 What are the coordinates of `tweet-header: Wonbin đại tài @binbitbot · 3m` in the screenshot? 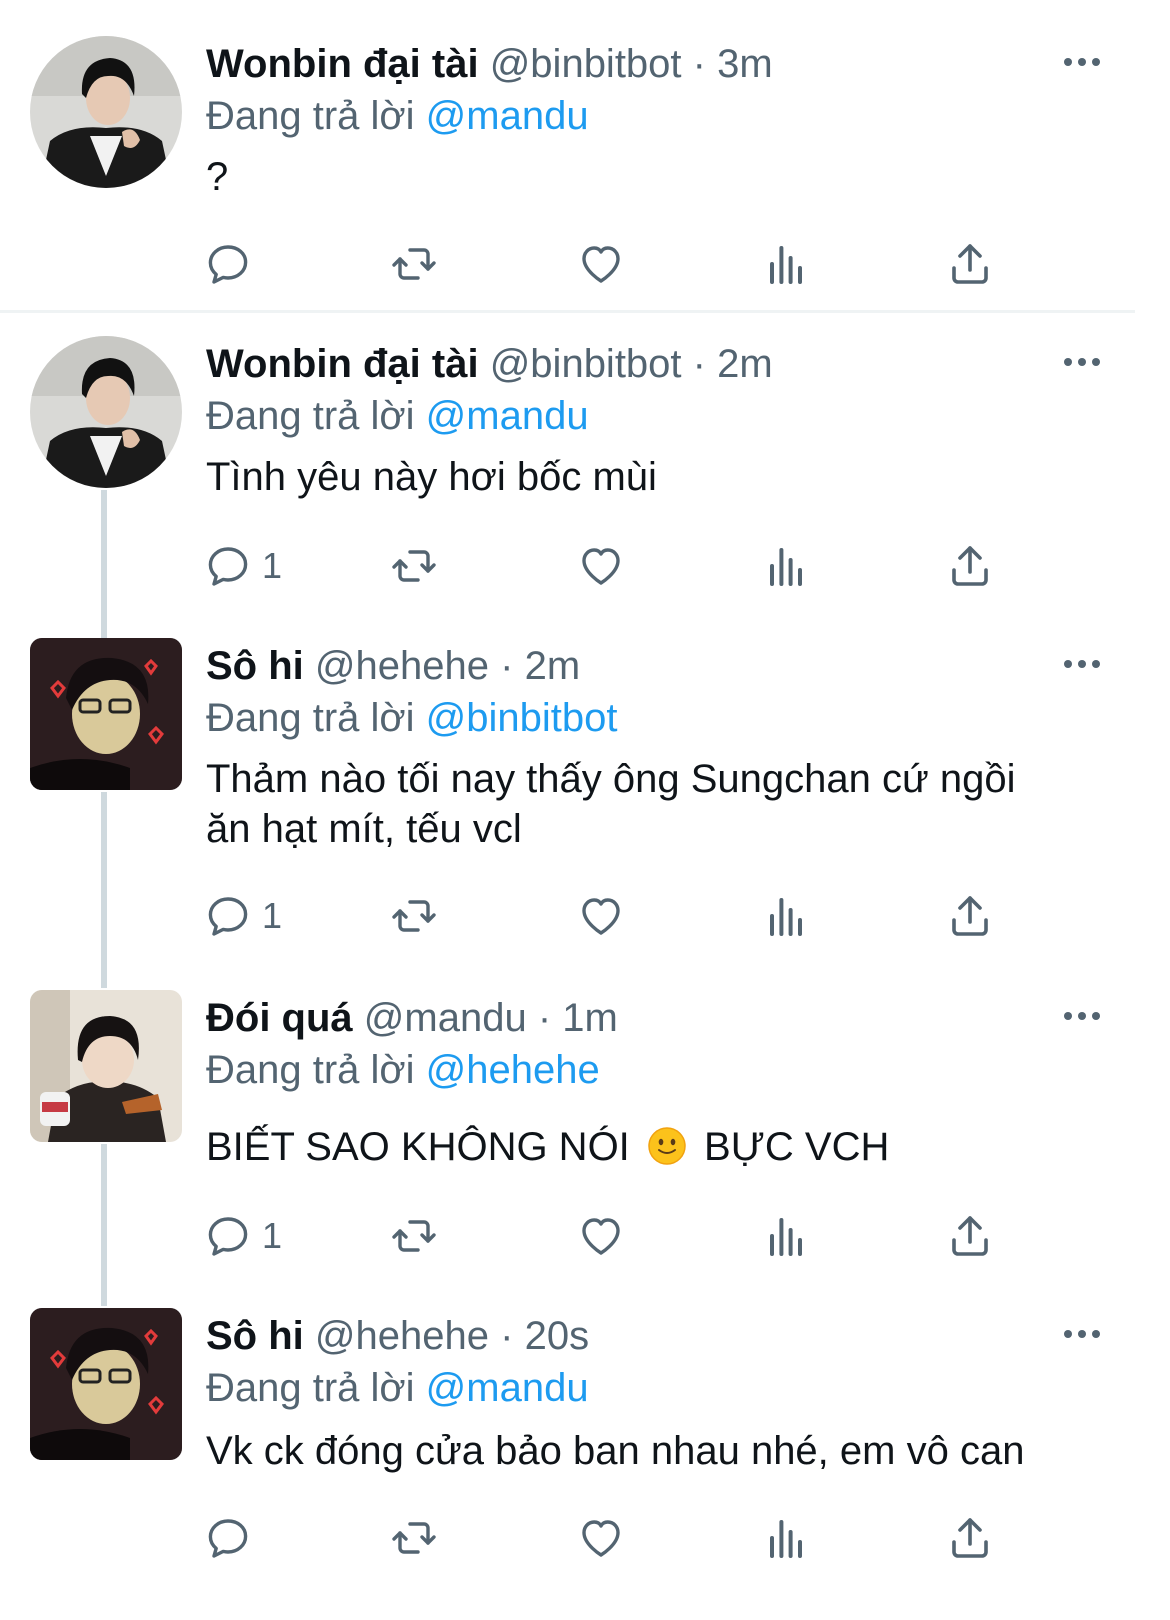 It's located at (489, 64).